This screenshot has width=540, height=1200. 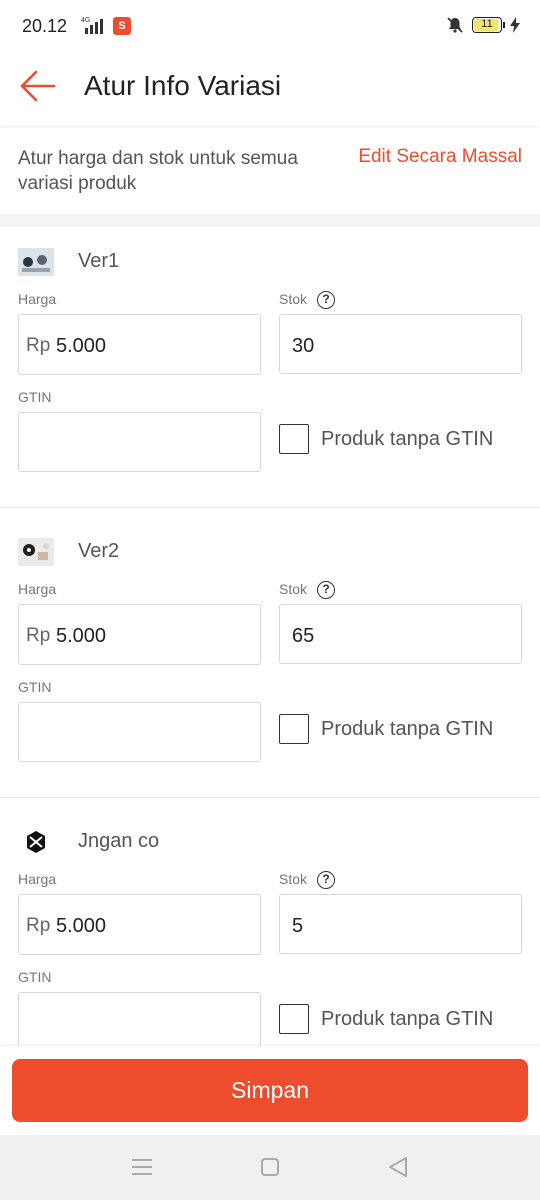 What do you see at coordinates (45, 26) in the screenshot?
I see `status-time: 20.12` at bounding box center [45, 26].